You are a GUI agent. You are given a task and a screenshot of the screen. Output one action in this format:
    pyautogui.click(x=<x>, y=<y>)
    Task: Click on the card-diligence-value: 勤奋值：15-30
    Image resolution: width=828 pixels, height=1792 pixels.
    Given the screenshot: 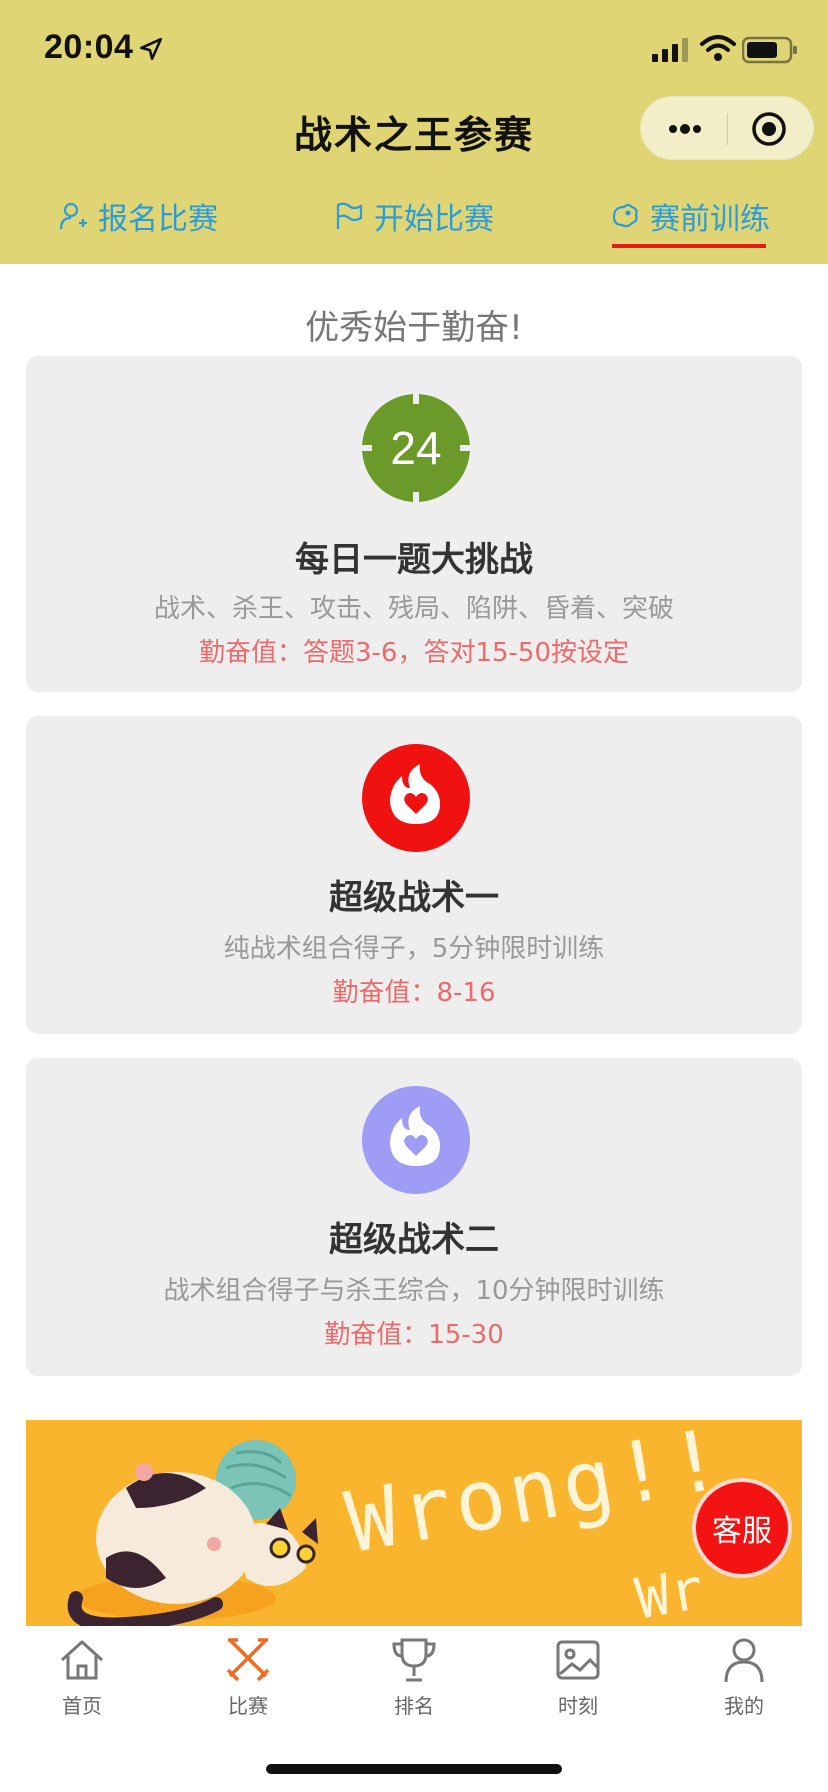 What is the action you would take?
    pyautogui.click(x=414, y=1335)
    